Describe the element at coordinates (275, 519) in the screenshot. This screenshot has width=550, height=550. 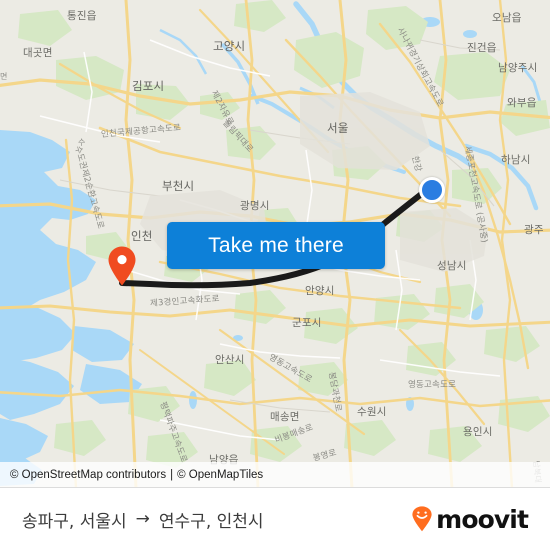
I see `footer-bar: 송파구, 서울시 → 연수구, 인천시 moovit` at that location.